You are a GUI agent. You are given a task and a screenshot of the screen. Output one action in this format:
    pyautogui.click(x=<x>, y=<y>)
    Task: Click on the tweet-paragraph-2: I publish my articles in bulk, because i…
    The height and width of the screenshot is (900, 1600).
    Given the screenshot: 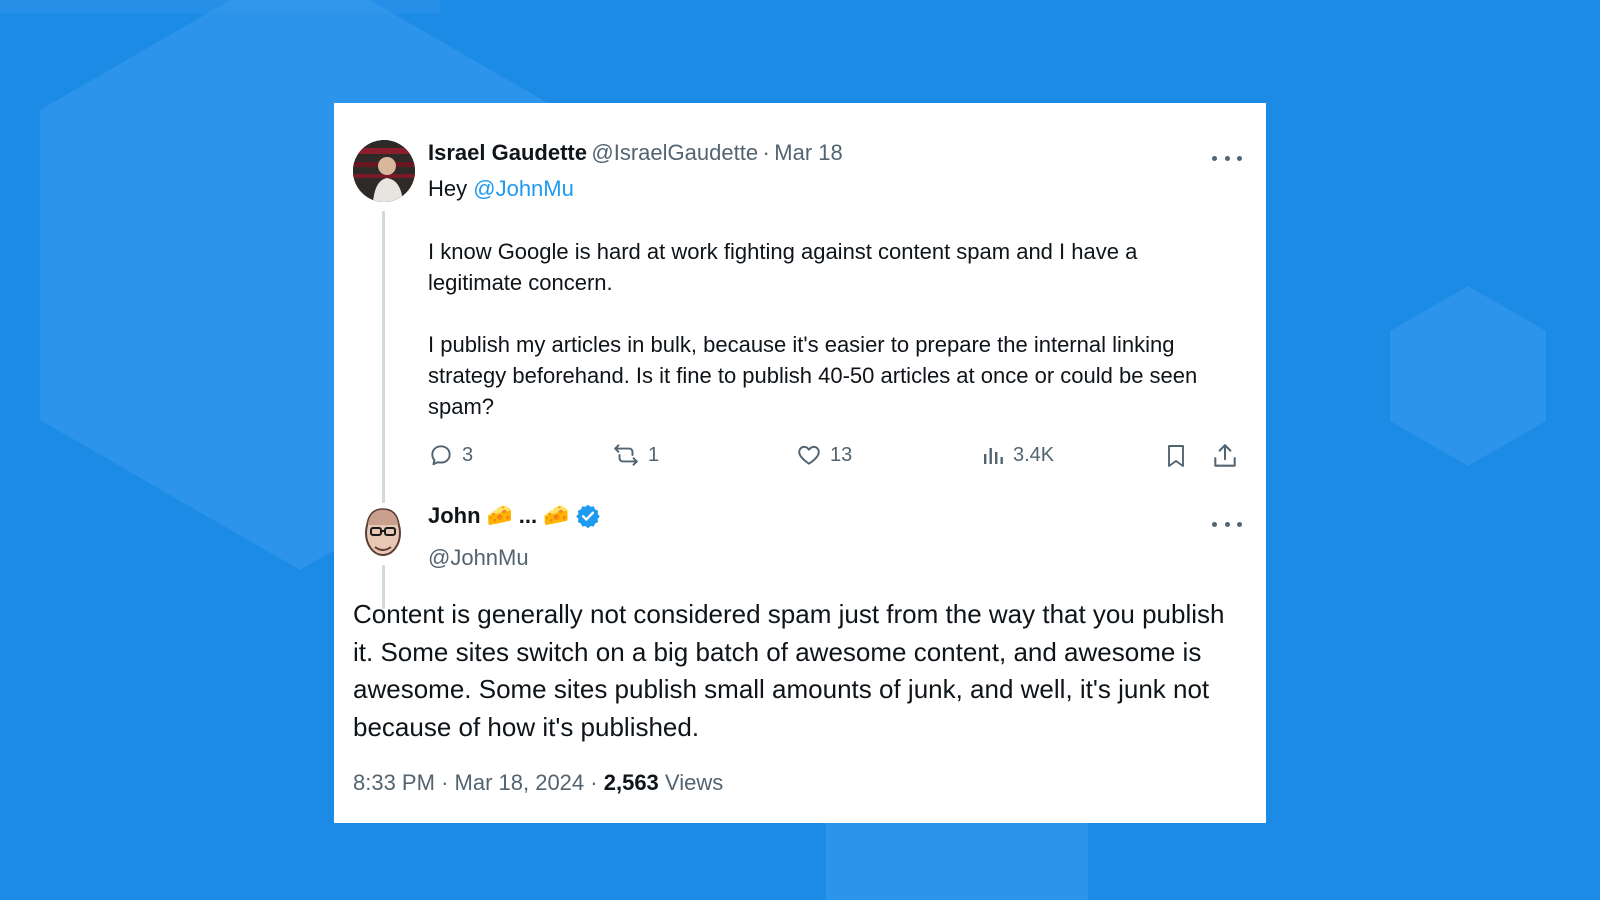 What is the action you would take?
    pyautogui.click(x=813, y=375)
    